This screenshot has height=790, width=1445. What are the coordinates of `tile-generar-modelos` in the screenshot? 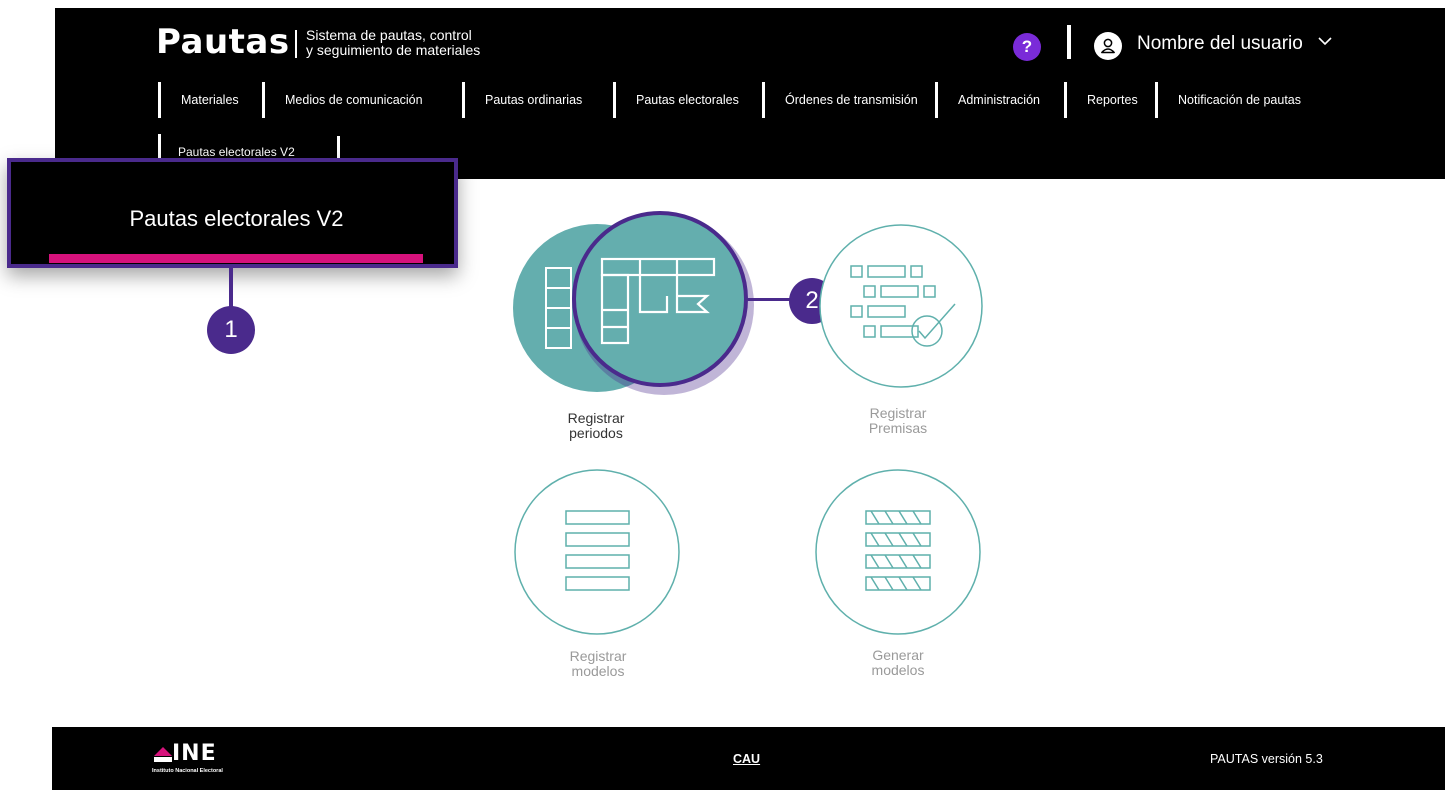 It's located at (898, 552).